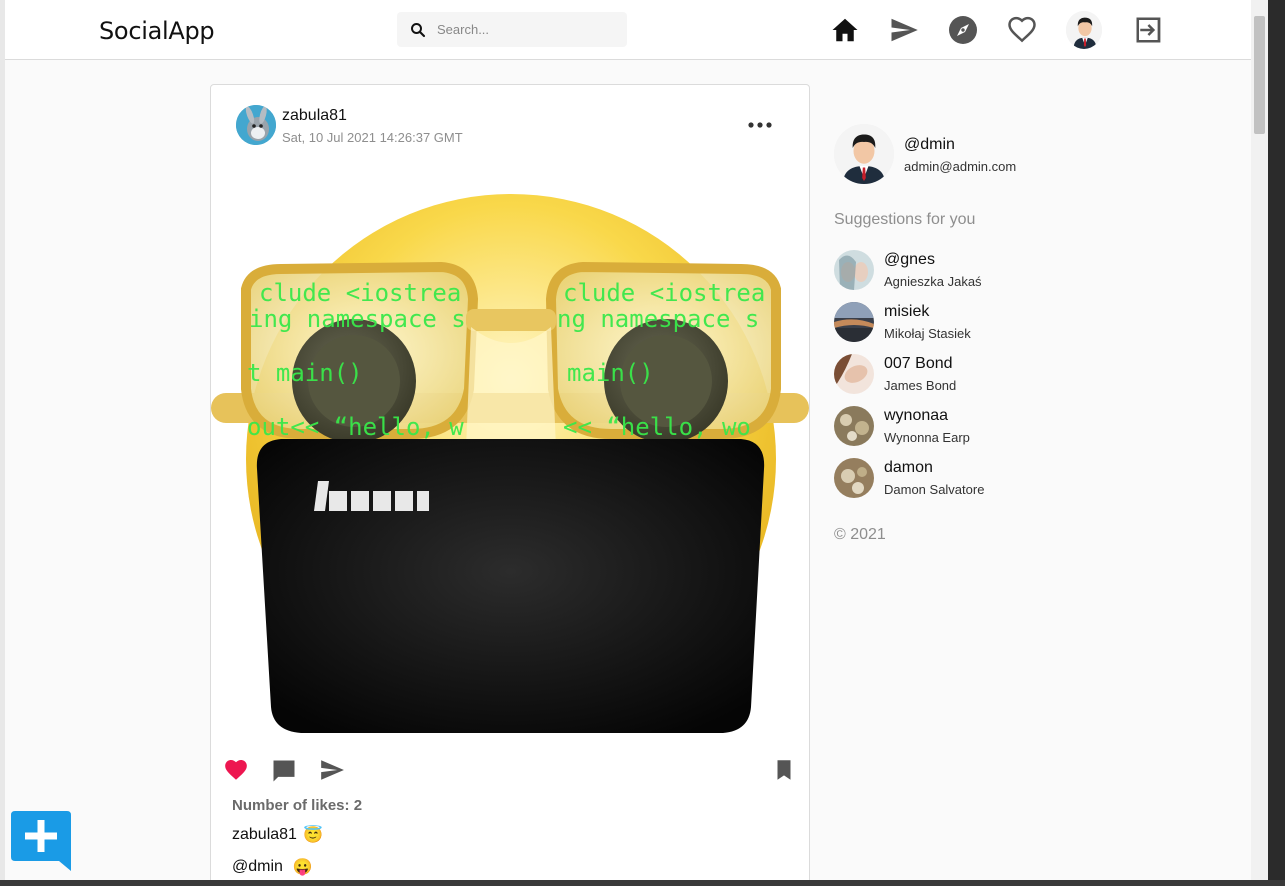 Image resolution: width=1285 pixels, height=886 pixels. Describe the element at coordinates (511, 773) in the screenshot. I see `post-actions` at that location.